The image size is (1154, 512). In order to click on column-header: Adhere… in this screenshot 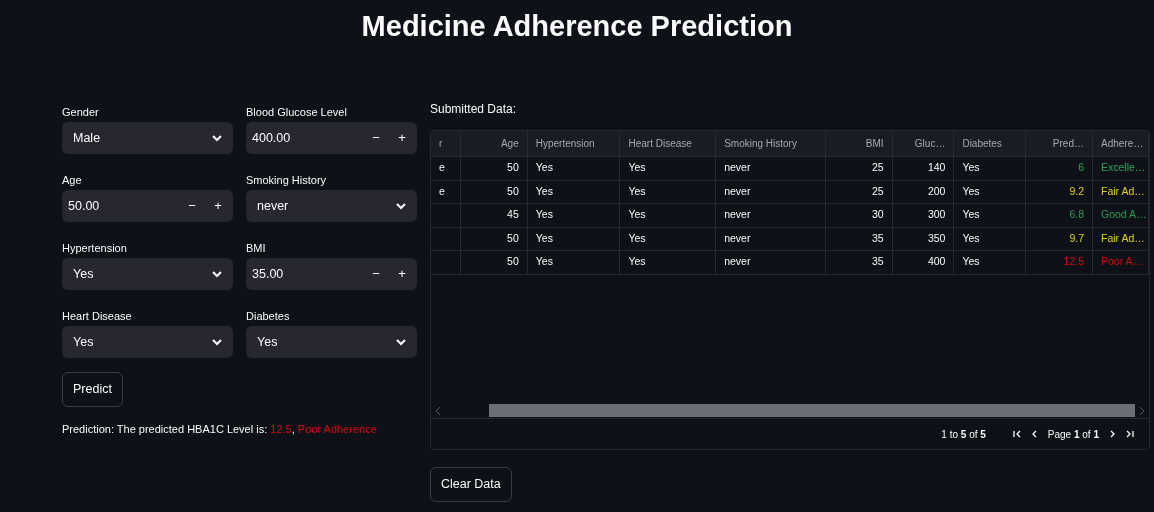, I will do `click(1122, 143)`.